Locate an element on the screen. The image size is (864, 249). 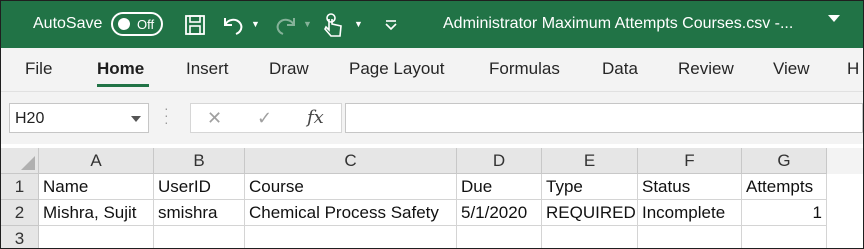
autosave-state: Off is located at coordinates (146, 24).